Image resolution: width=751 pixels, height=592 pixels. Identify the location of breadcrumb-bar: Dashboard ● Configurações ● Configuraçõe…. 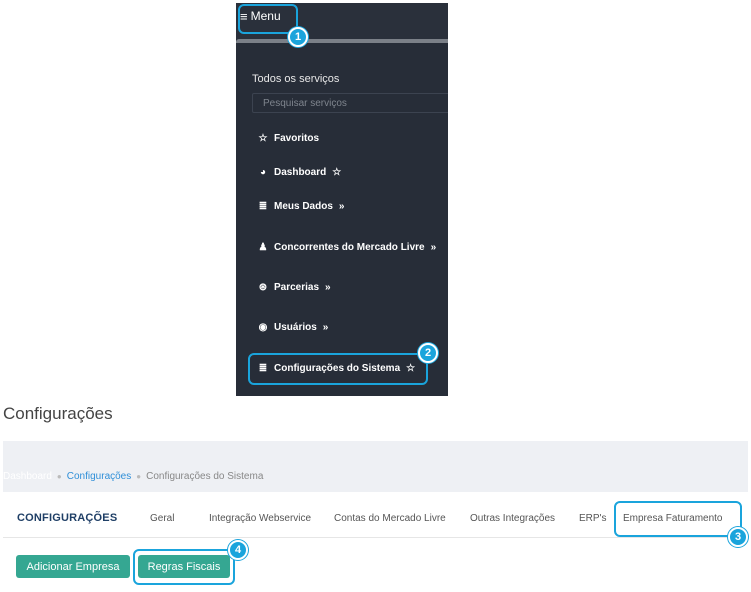
(375, 466).